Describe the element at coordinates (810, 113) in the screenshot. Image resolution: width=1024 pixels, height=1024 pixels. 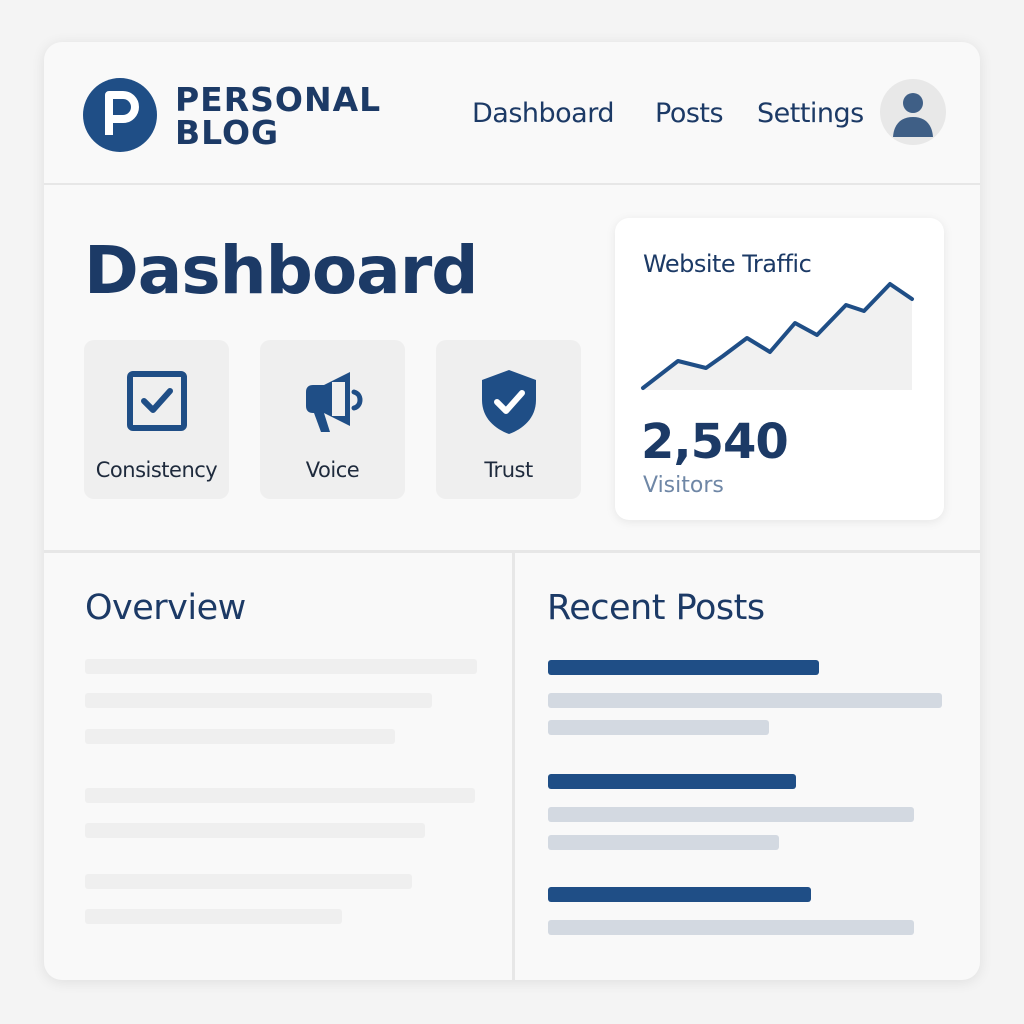
I see `nav-settings: Settings` at that location.